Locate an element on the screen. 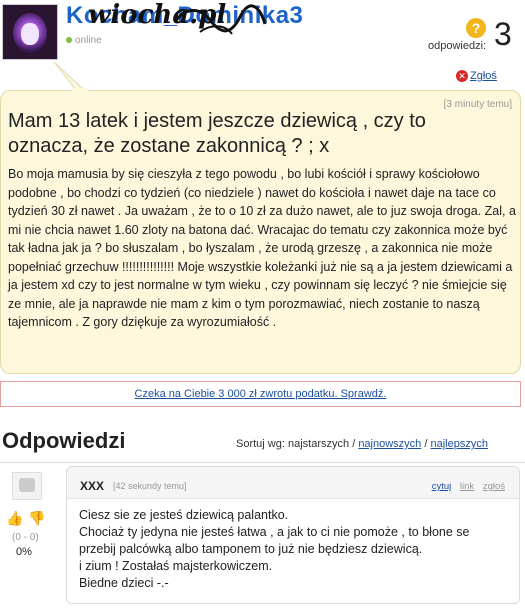  report-x-icon: ✕ is located at coordinates (462, 76).